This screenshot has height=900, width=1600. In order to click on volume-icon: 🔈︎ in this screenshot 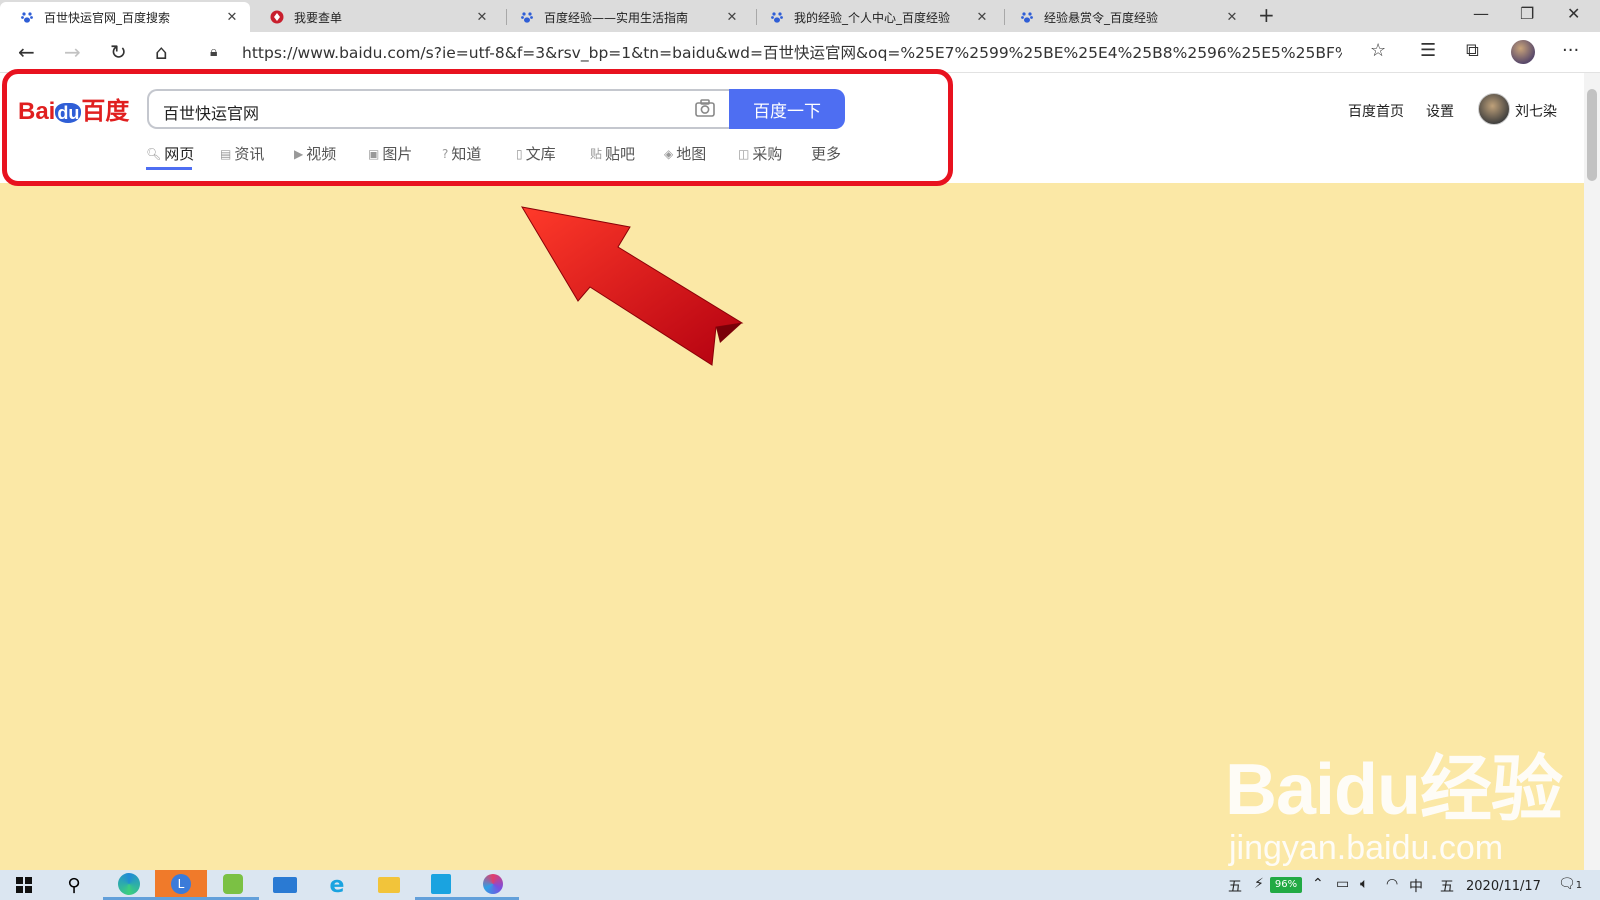, I will do `click(1364, 884)`.